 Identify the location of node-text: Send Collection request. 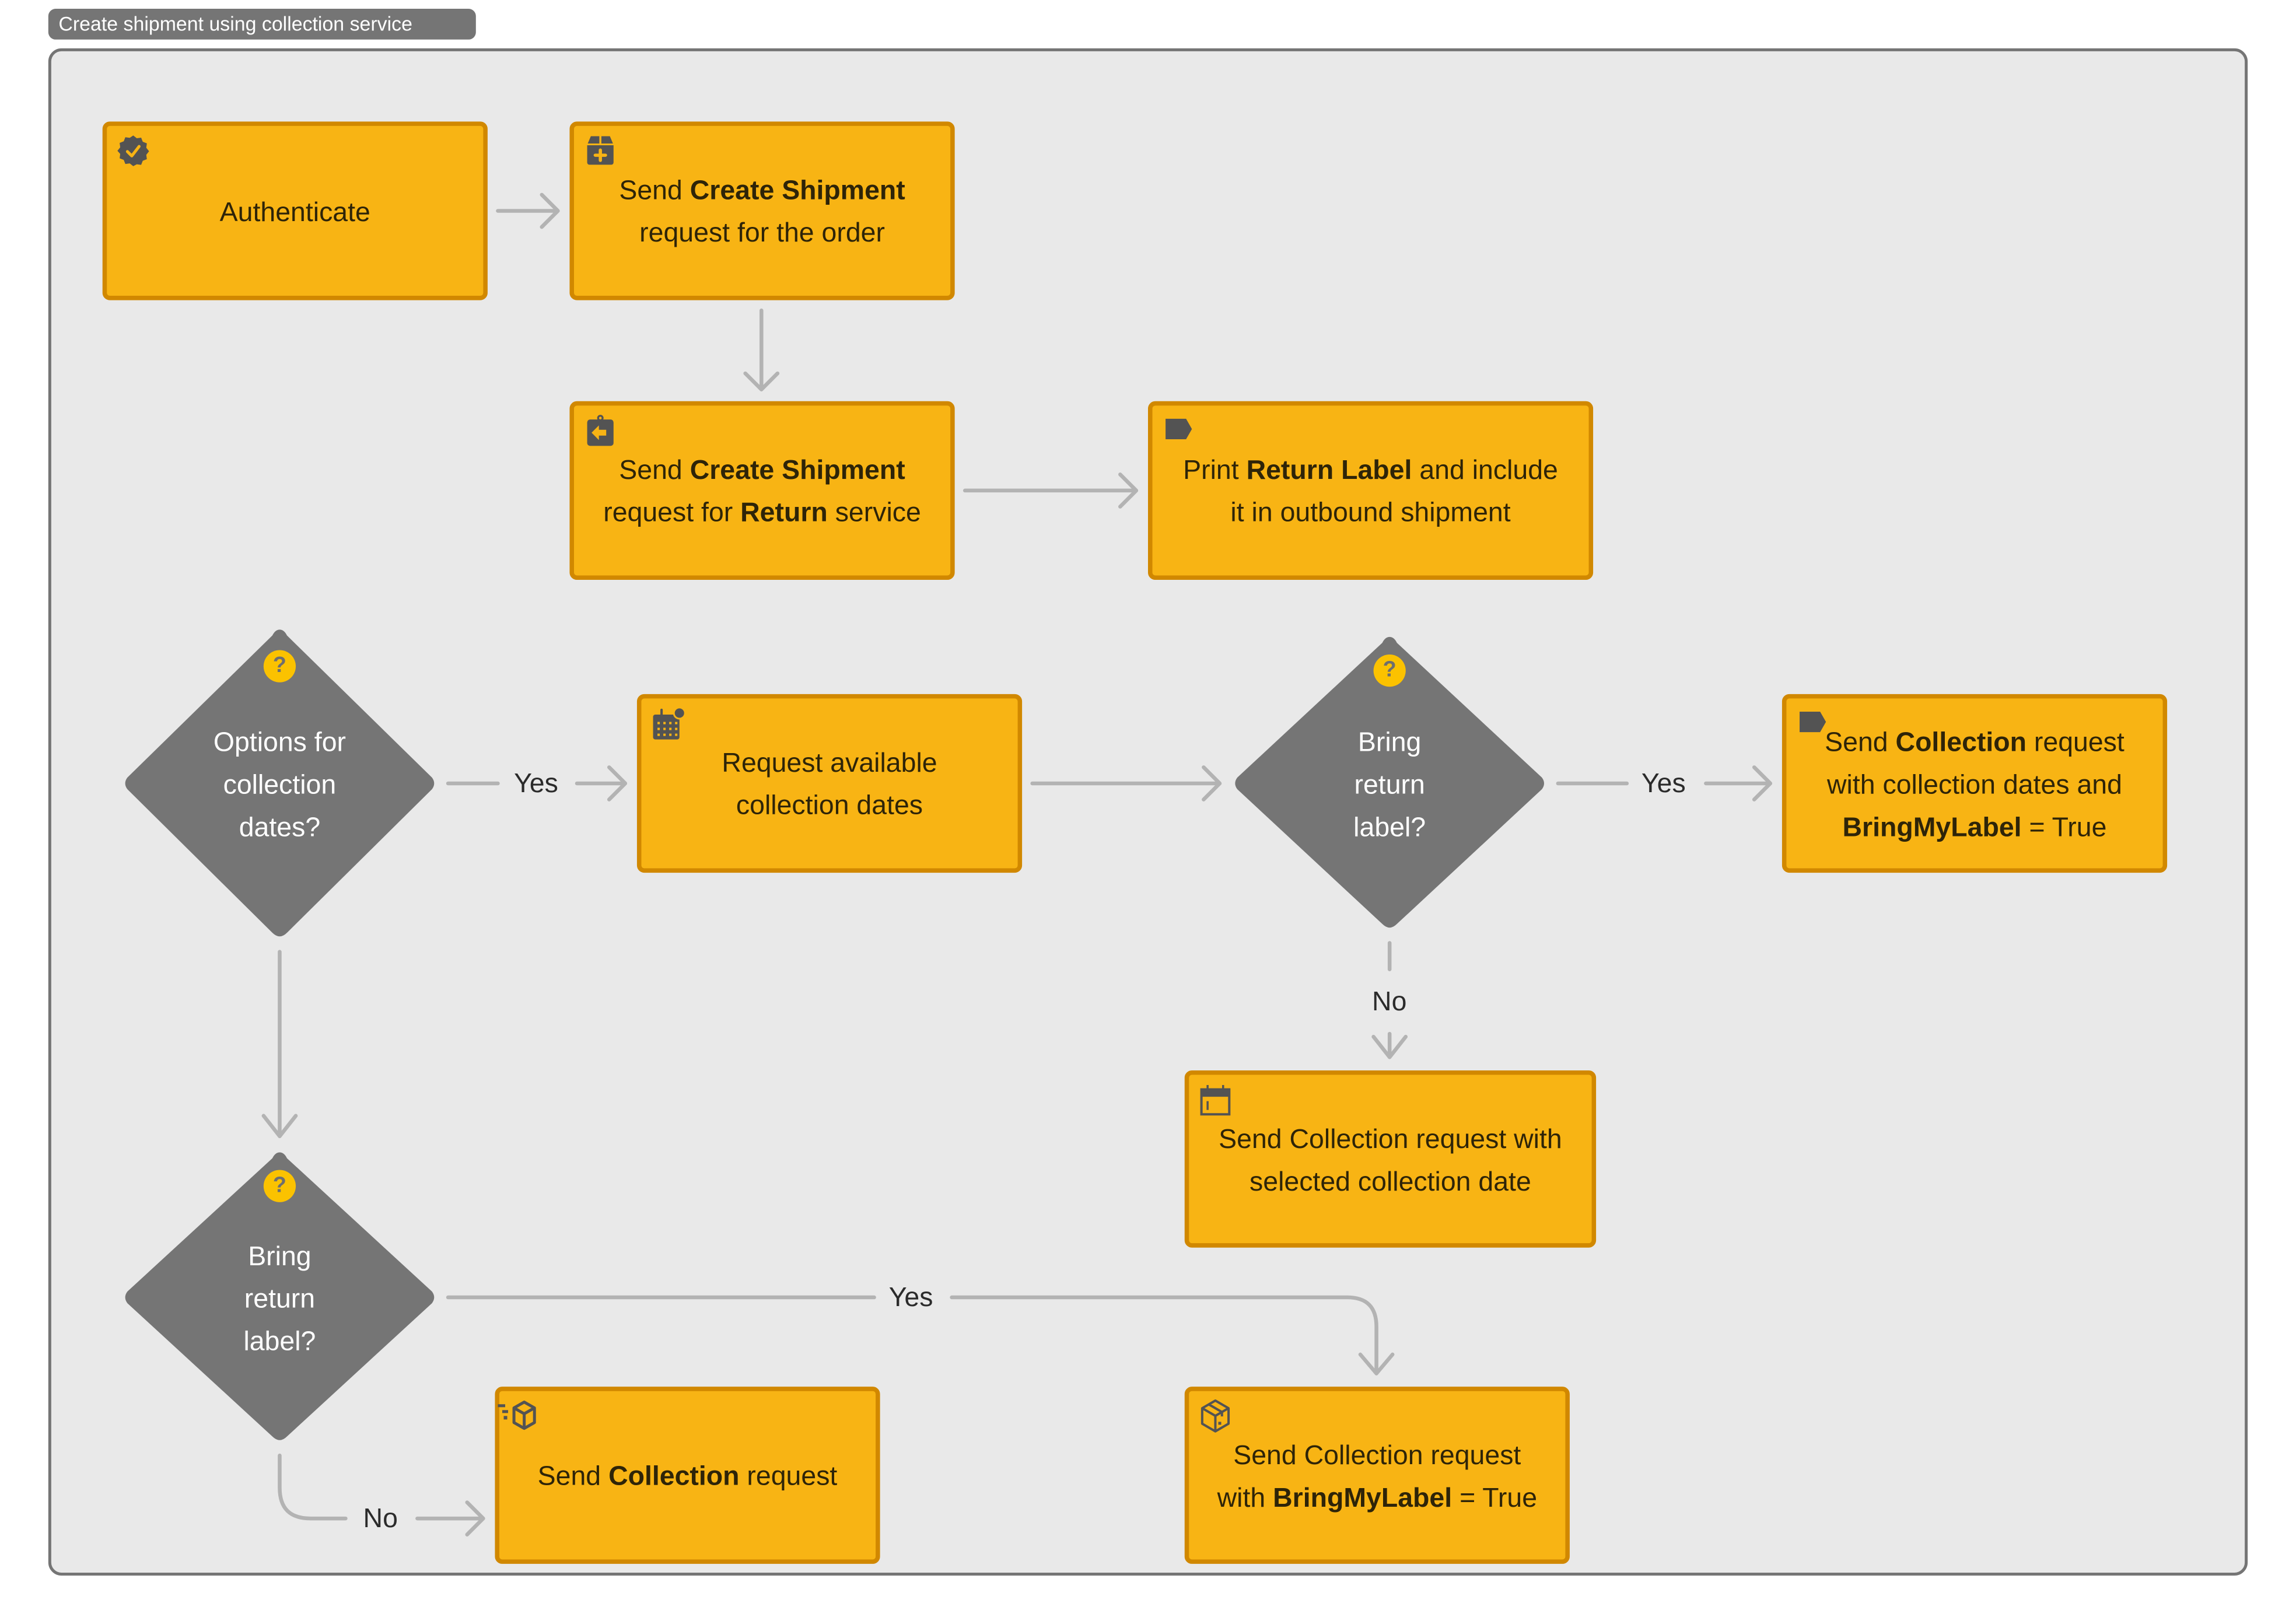
(687, 1475).